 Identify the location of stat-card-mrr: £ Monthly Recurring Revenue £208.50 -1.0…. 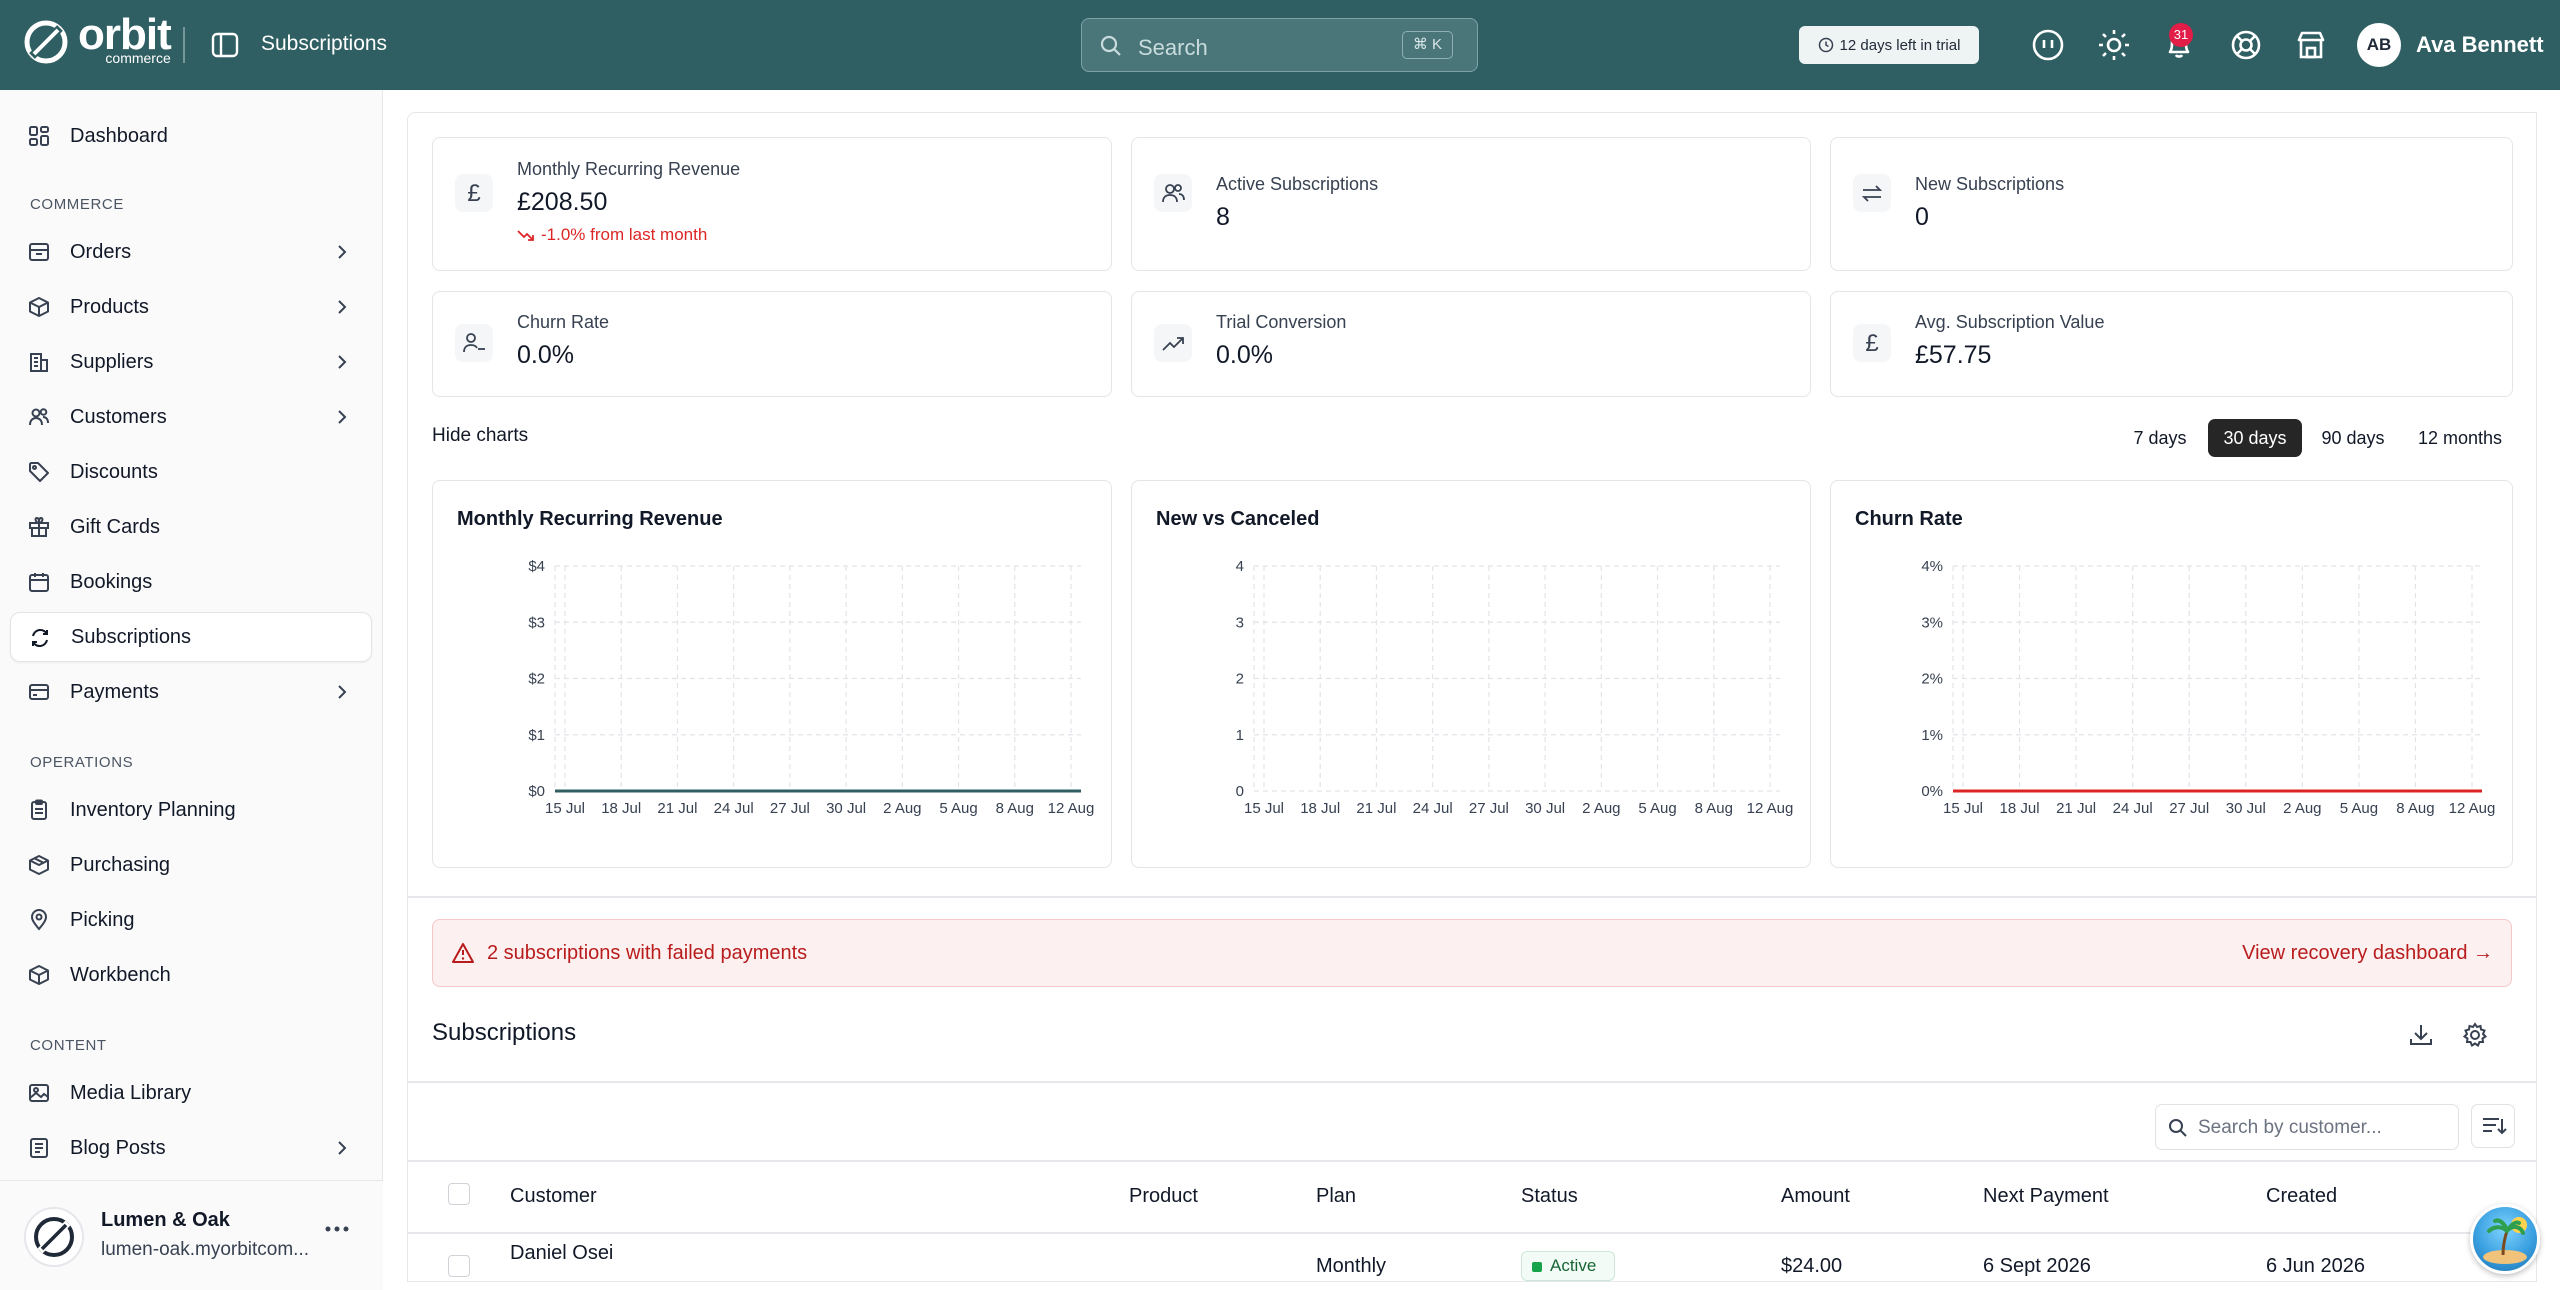
(772, 204).